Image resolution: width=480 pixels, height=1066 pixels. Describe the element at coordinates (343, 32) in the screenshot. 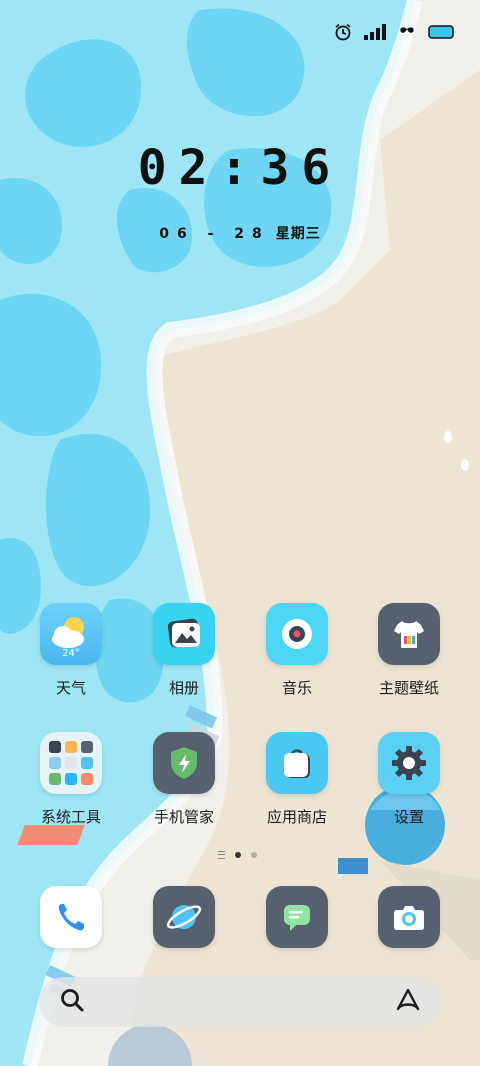

I see `alarm-icon` at that location.